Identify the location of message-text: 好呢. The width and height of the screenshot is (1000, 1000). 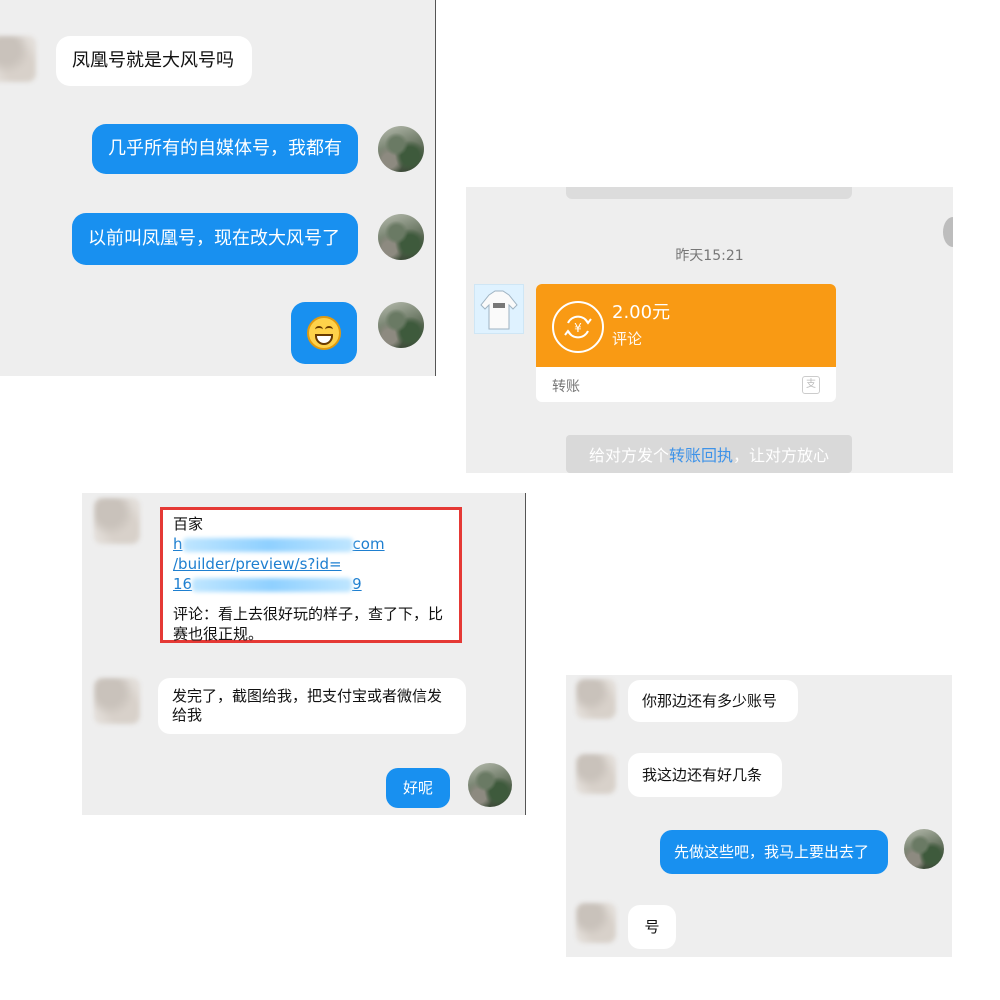
(417, 787).